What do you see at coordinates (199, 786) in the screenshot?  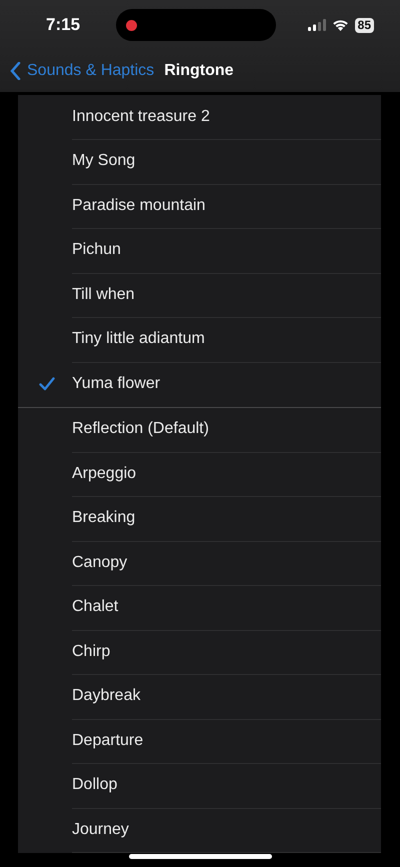 I see `ringtone-row: Dollop` at bounding box center [199, 786].